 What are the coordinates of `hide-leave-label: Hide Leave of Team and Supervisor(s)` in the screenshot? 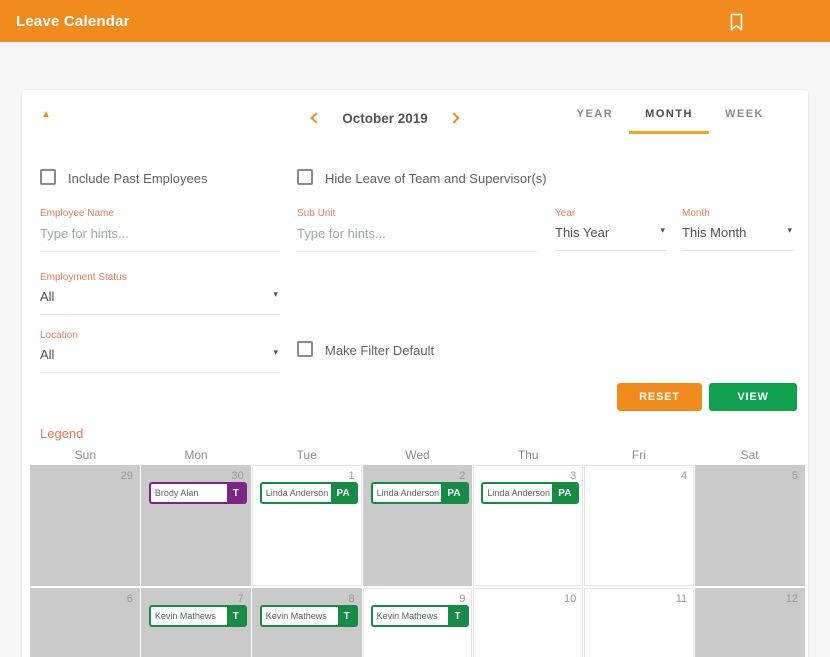 It's located at (436, 178).